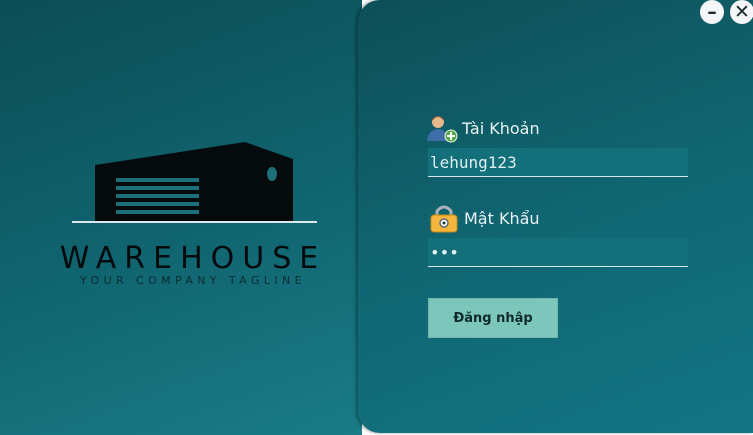 The image size is (753, 435). Describe the element at coordinates (501, 128) in the screenshot. I see `username-label: Tài Khoản` at that location.